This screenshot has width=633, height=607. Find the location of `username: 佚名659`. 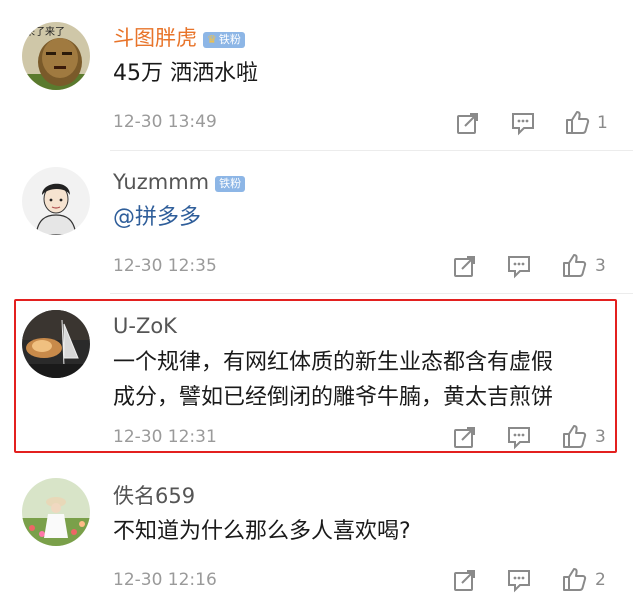

username: 佚名659 is located at coordinates (154, 496).